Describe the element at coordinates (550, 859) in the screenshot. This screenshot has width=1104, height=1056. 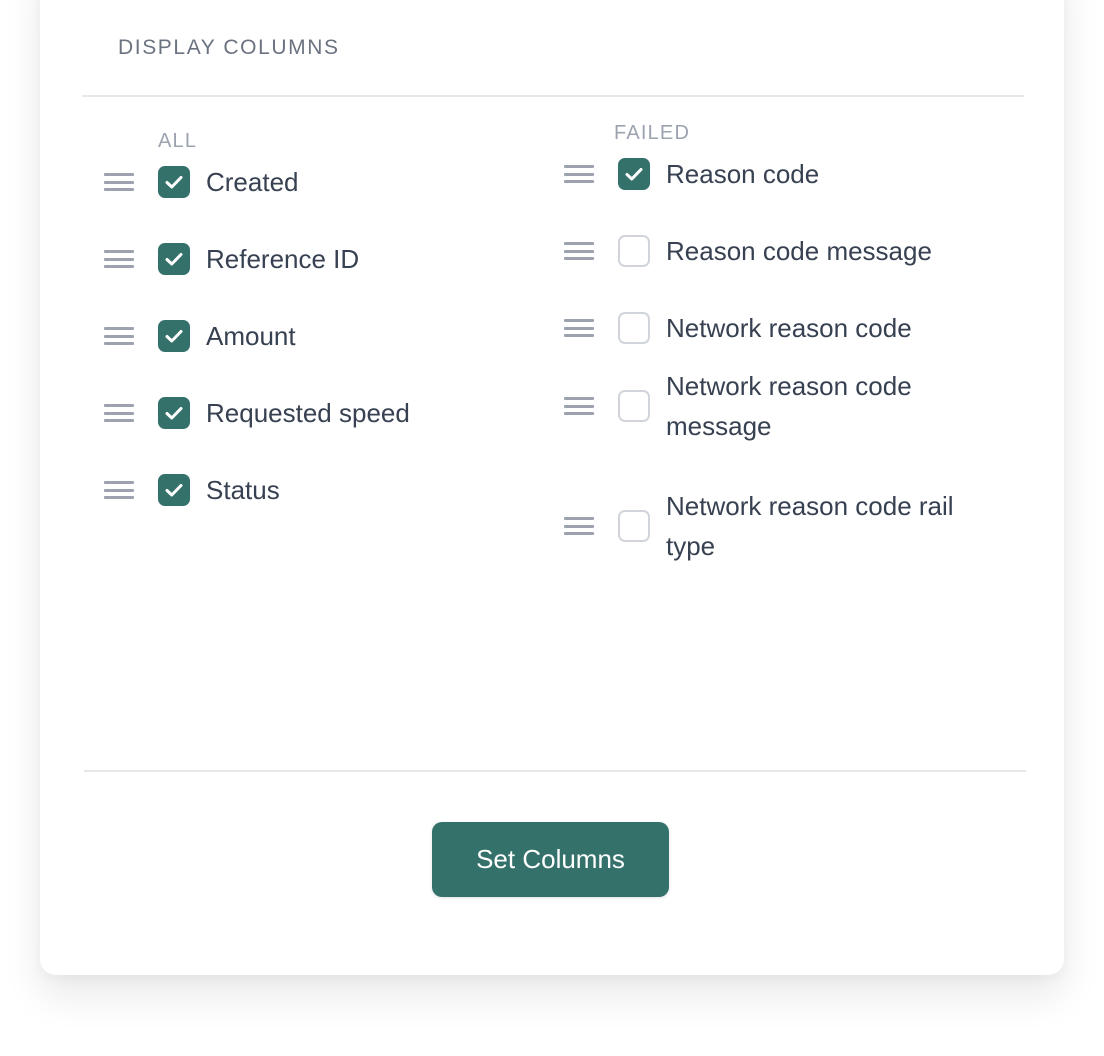
I see `set-columns-button: Set Columns` at that location.